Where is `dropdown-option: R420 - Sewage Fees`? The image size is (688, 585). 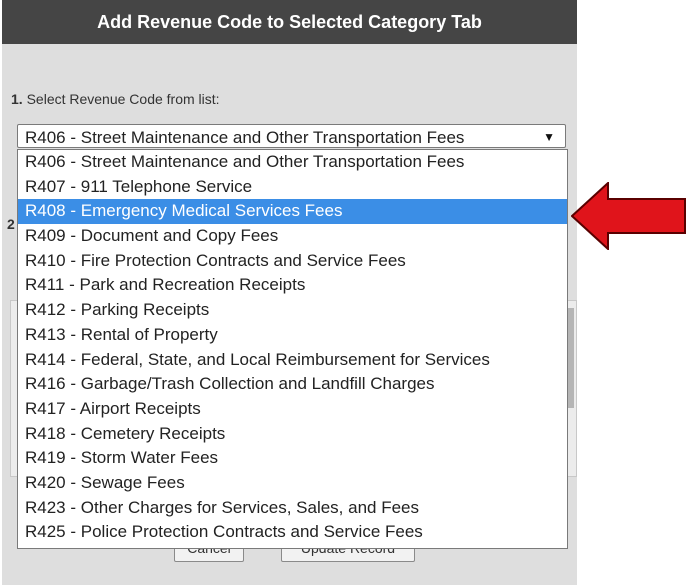
dropdown-option: R420 - Sewage Fees is located at coordinates (292, 483).